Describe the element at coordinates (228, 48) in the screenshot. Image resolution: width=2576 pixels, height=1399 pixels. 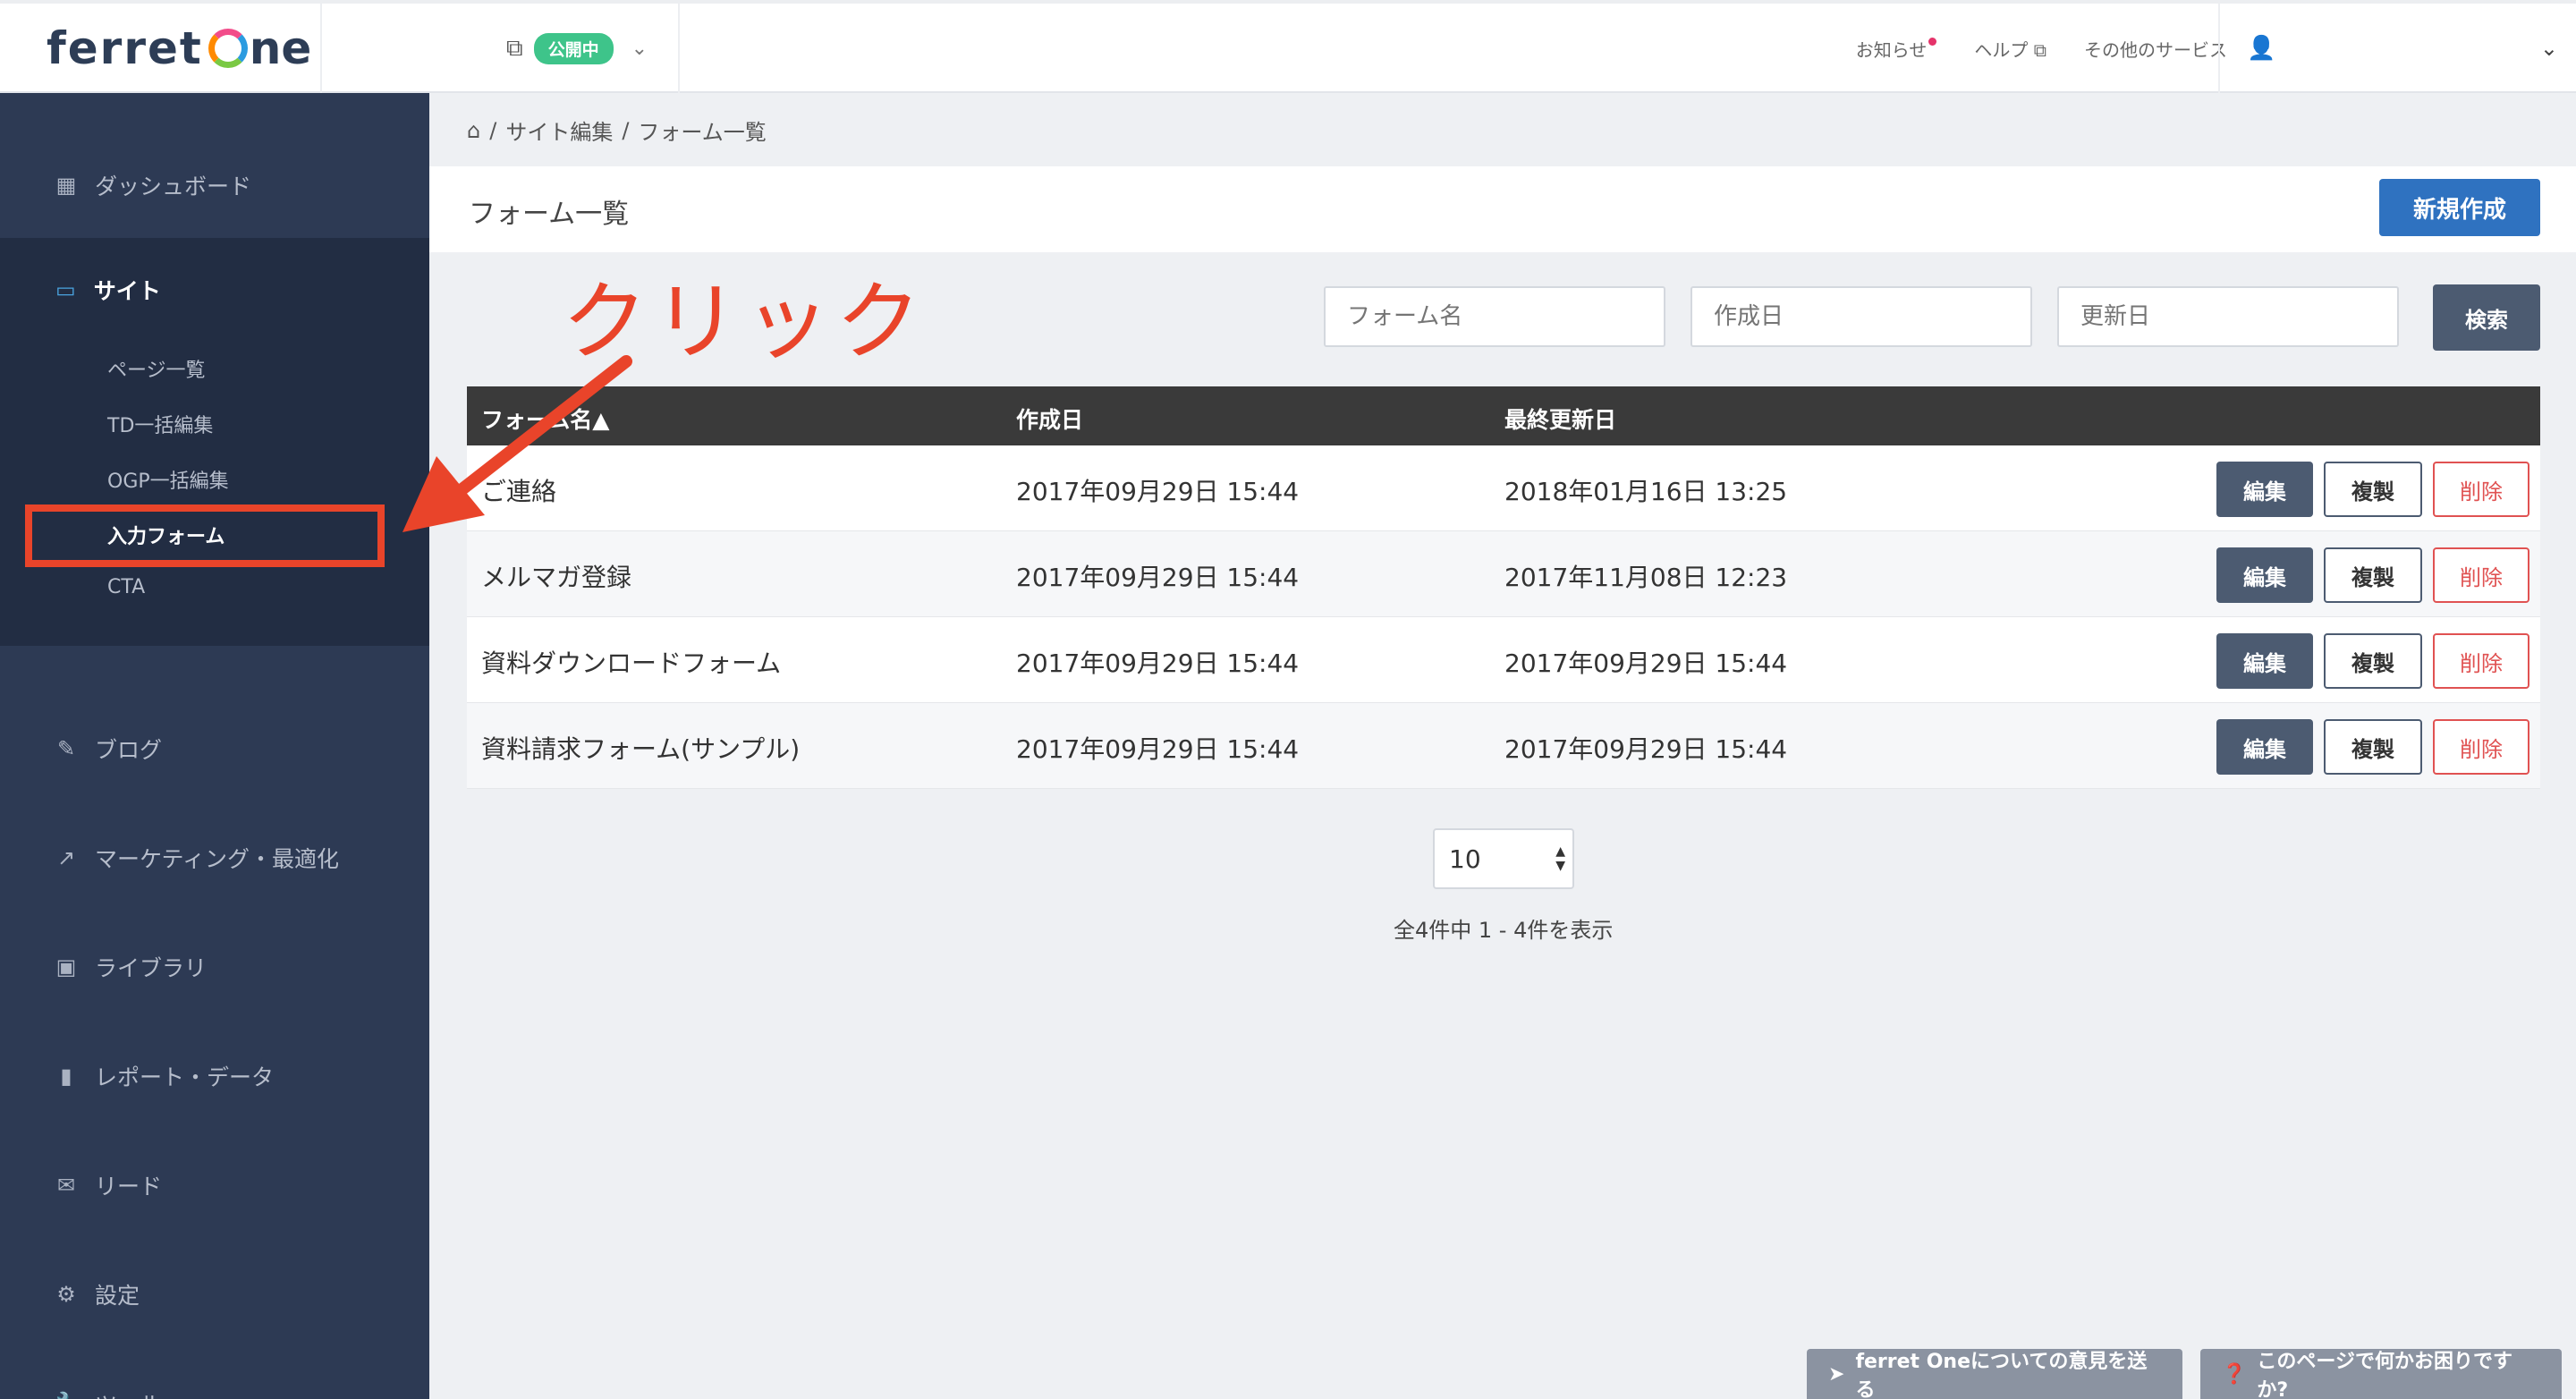
I see `logo-o-mark-icon` at that location.